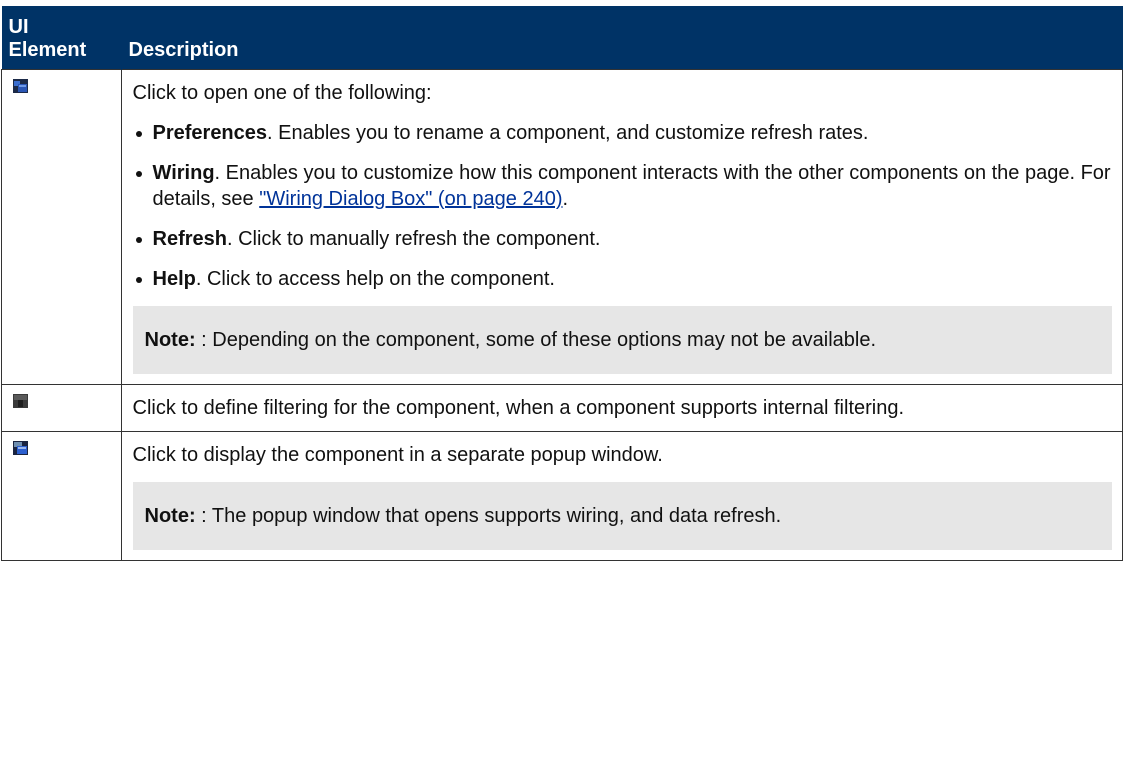 The image size is (1125, 781). What do you see at coordinates (375, 279) in the screenshot?
I see `option-text: . Click to access help on the component.` at bounding box center [375, 279].